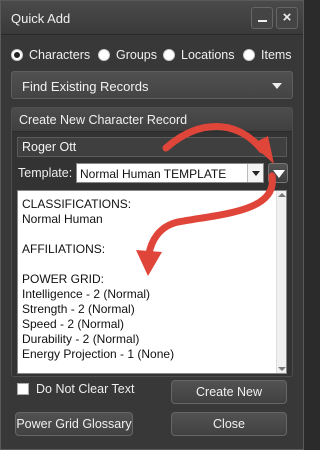 Image resolution: width=320 pixels, height=450 pixels. Describe the element at coordinates (262, 21) in the screenshot. I see `minimize-icon` at that location.